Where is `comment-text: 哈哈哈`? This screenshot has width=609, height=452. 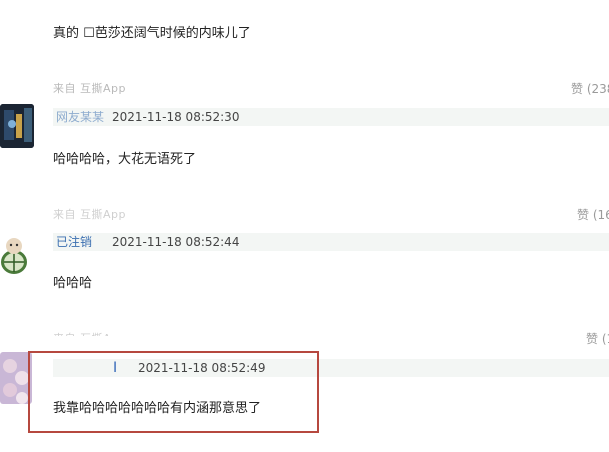
comment-text: 哈哈哈 is located at coordinates (73, 283).